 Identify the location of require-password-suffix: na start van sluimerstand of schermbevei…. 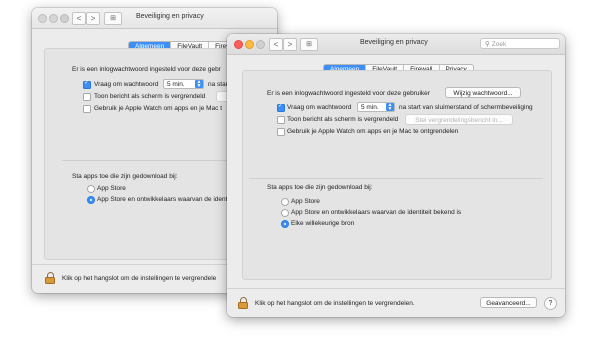
(466, 107).